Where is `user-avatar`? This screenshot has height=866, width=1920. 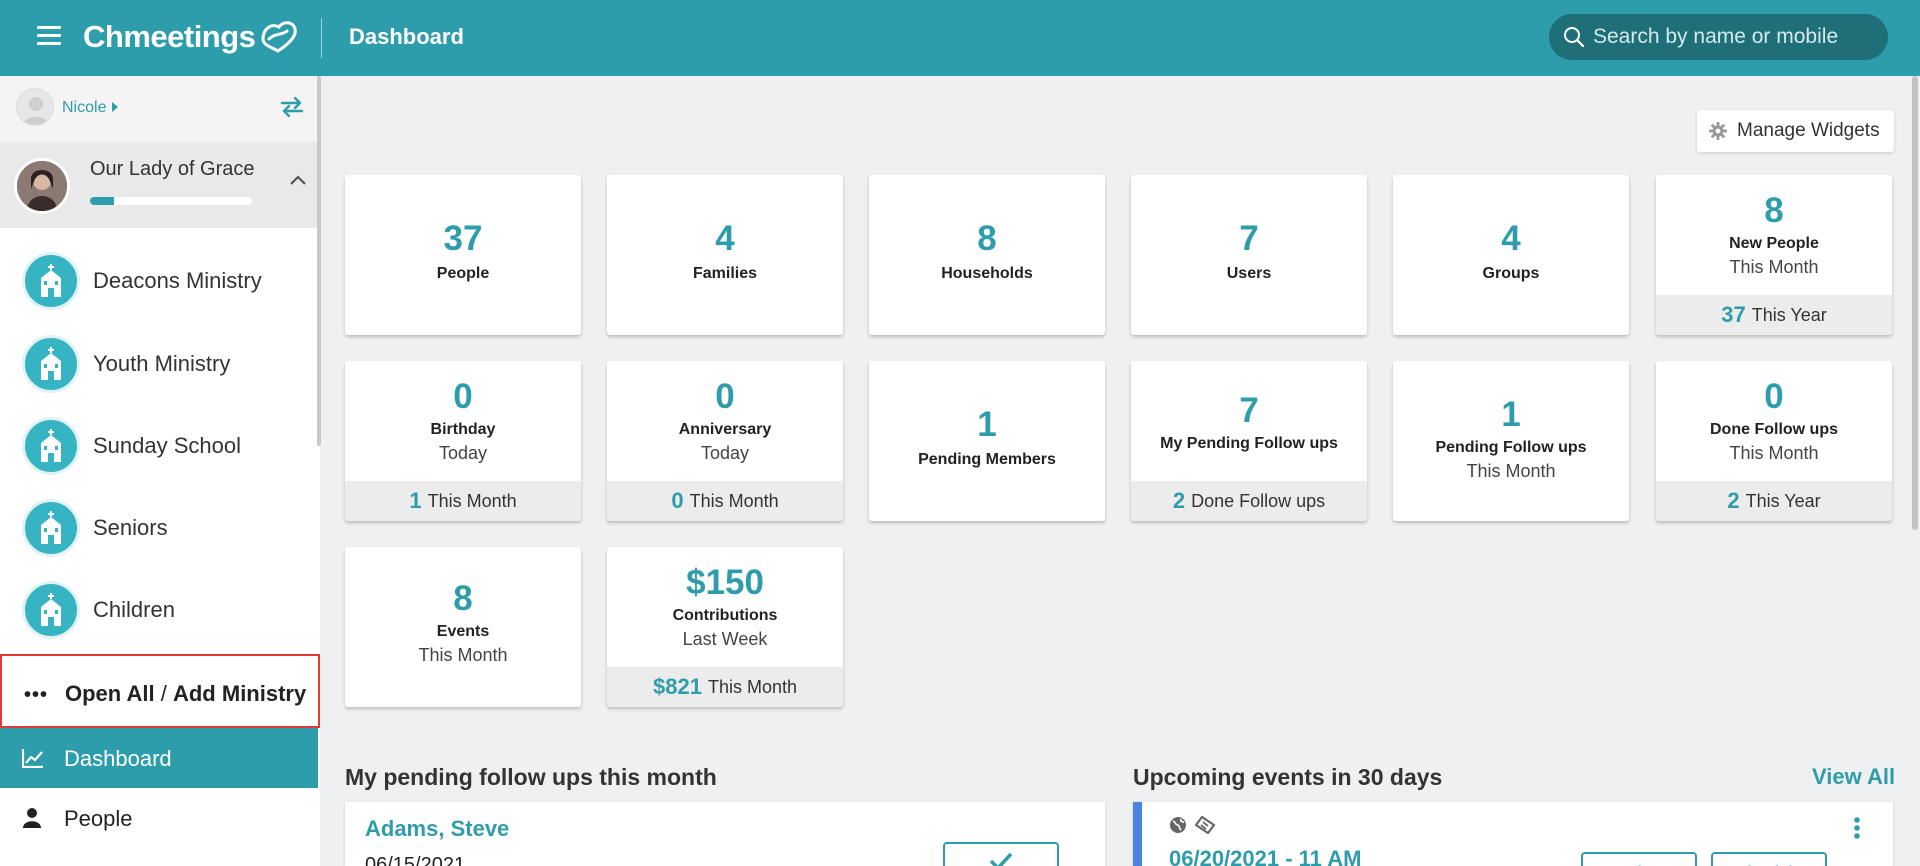
user-avatar is located at coordinates (35, 107).